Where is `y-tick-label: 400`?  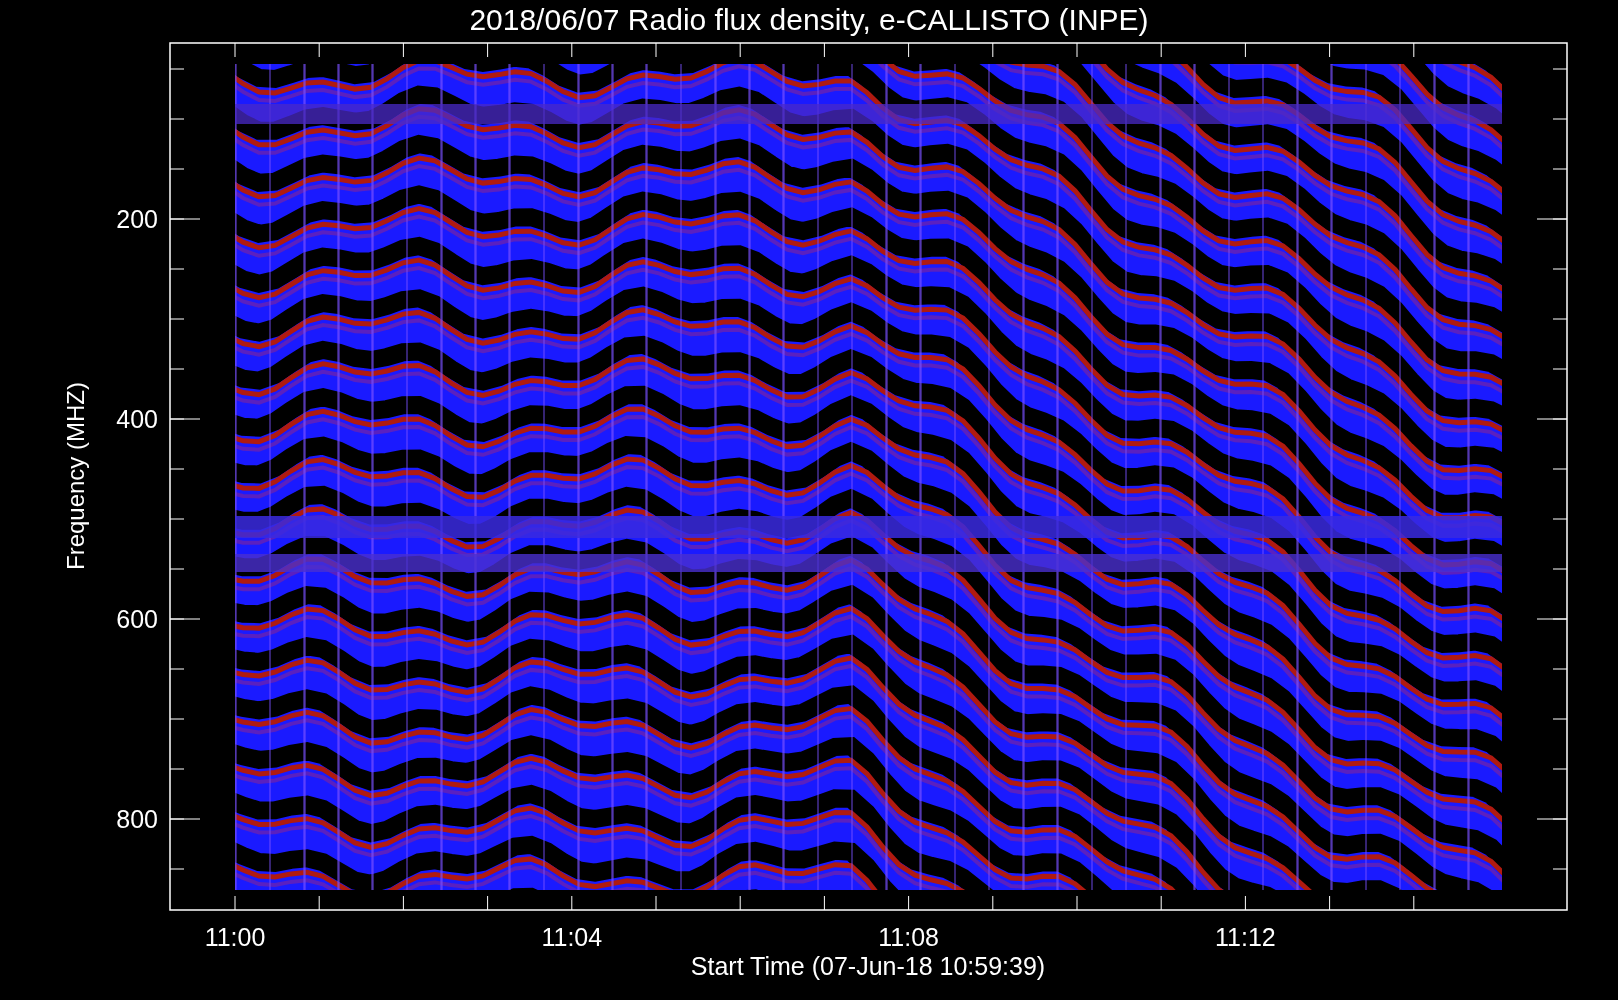
y-tick-label: 400 is located at coordinates (137, 419).